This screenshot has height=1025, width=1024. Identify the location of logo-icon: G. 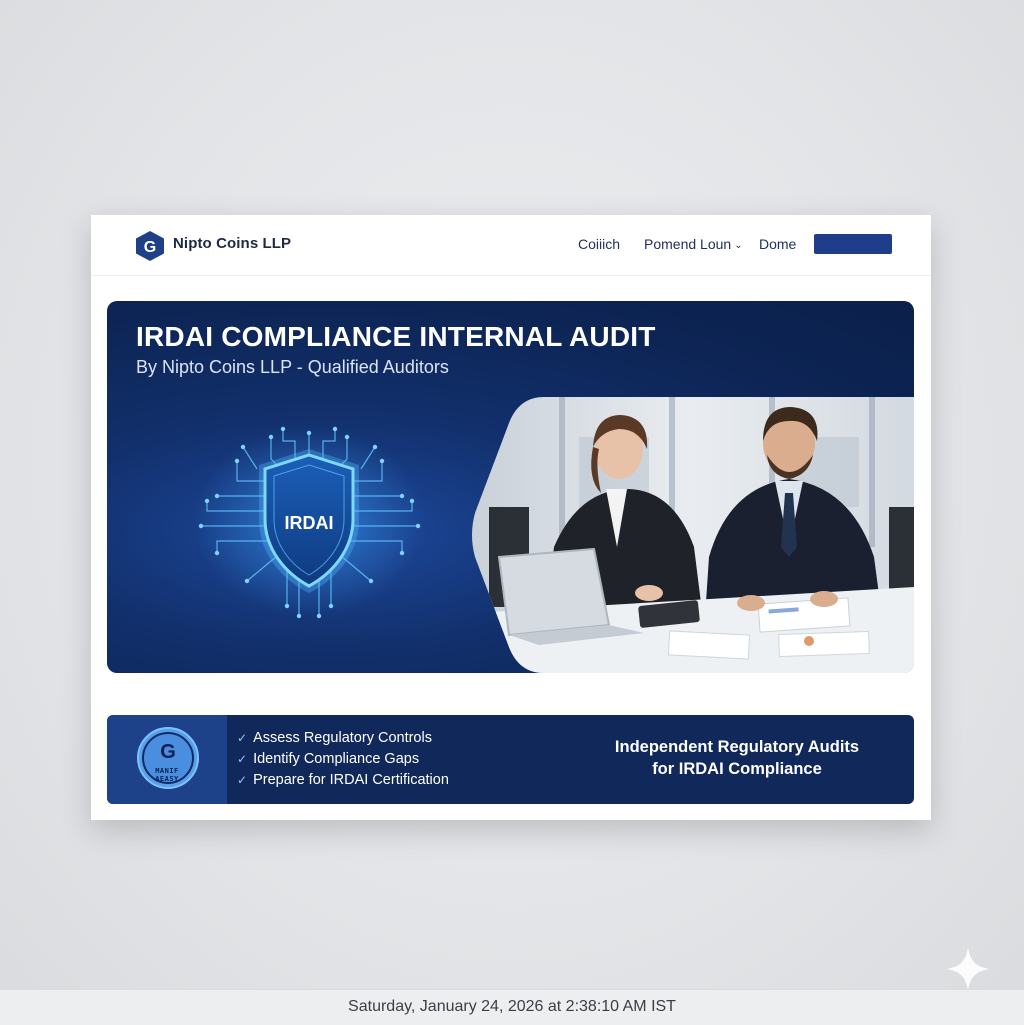
(150, 246).